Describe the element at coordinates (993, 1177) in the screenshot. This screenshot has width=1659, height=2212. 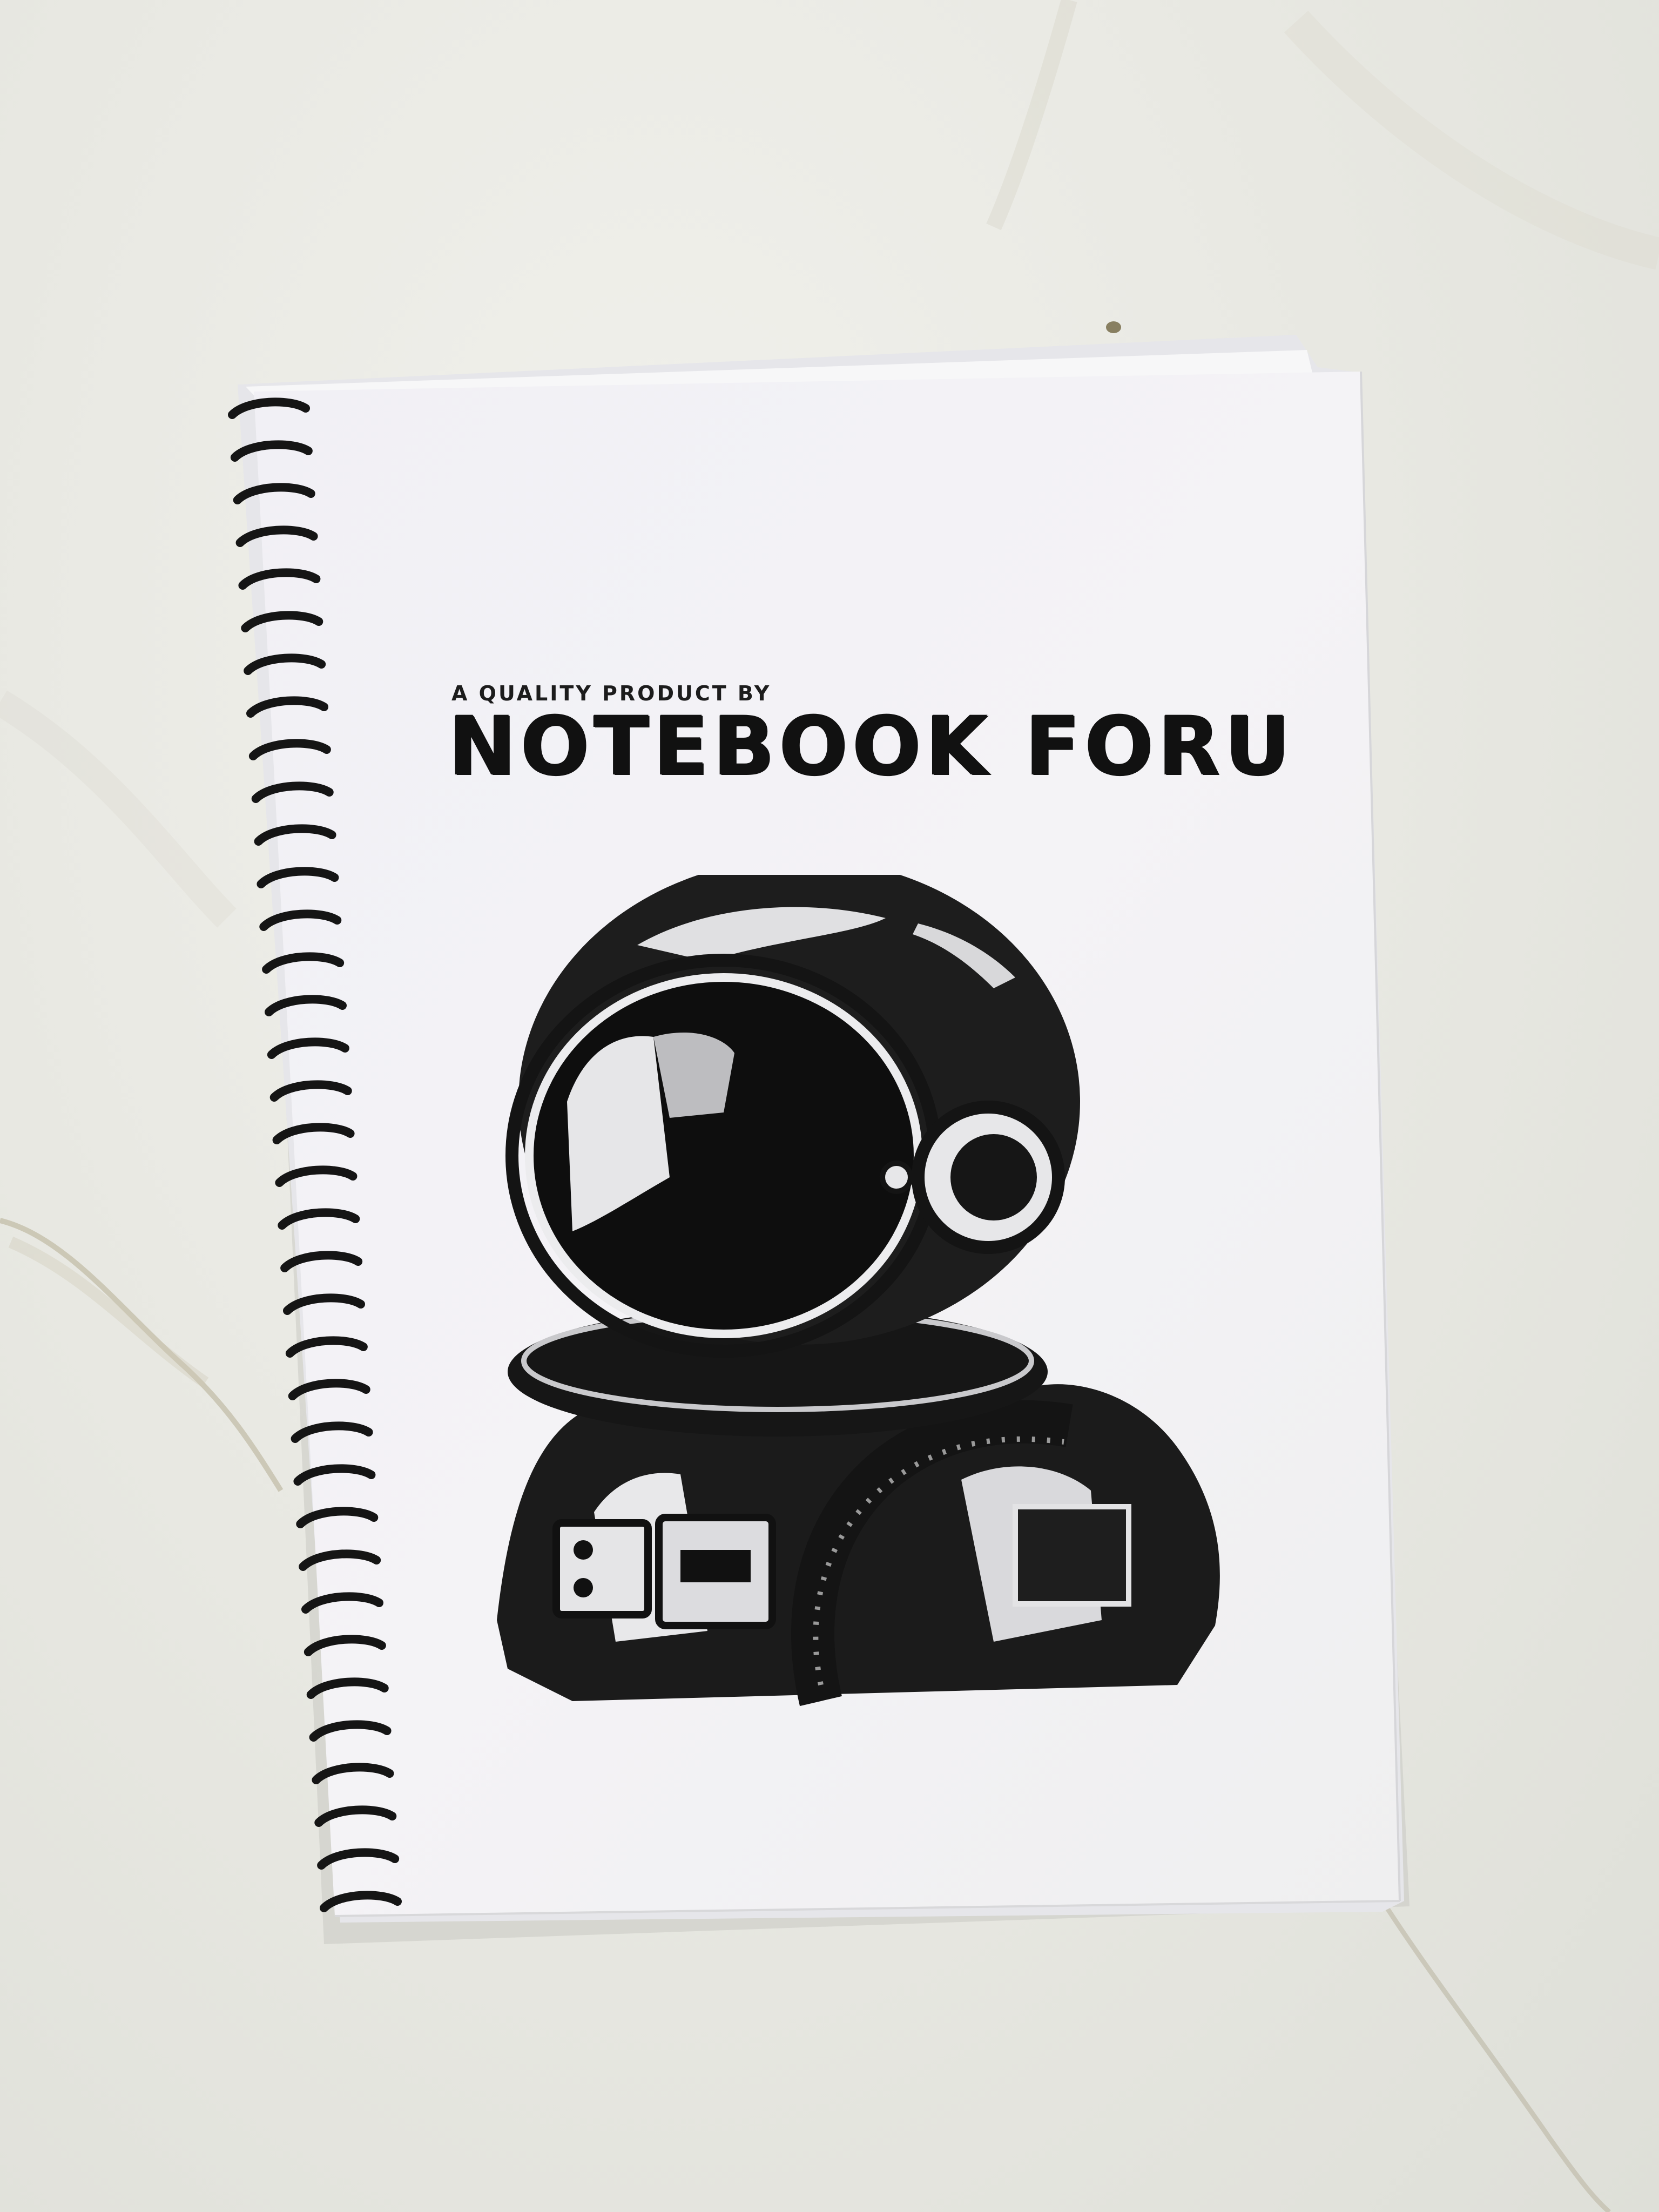
I see `helmet-ear-inner` at that location.